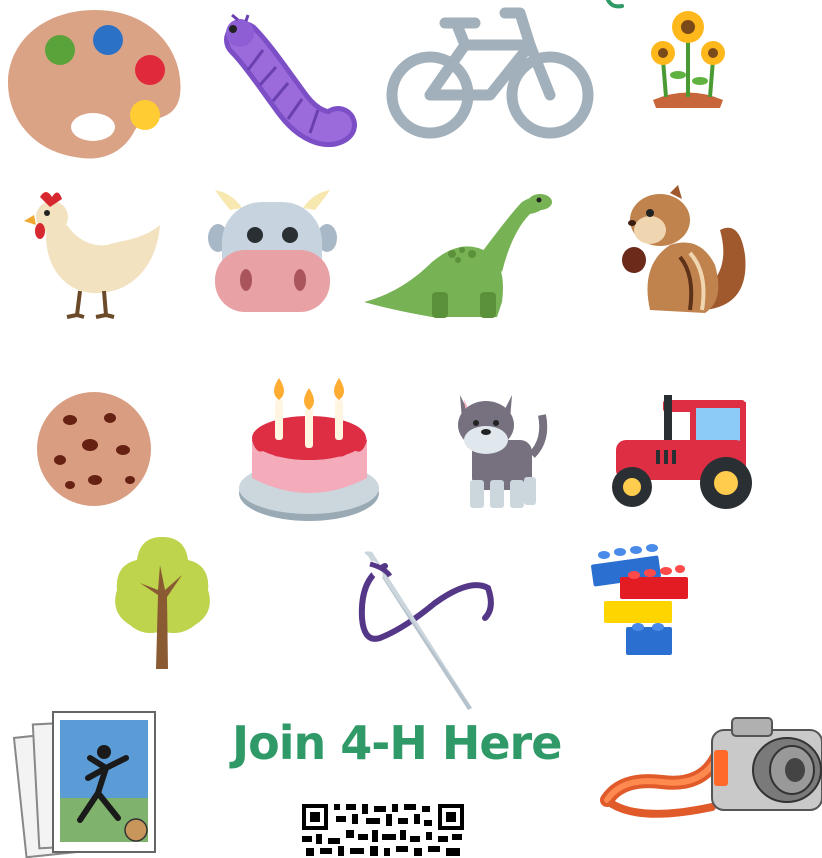 This screenshot has height=858, width=822. I want to click on schnauzer-dog-icon, so click(500, 447).